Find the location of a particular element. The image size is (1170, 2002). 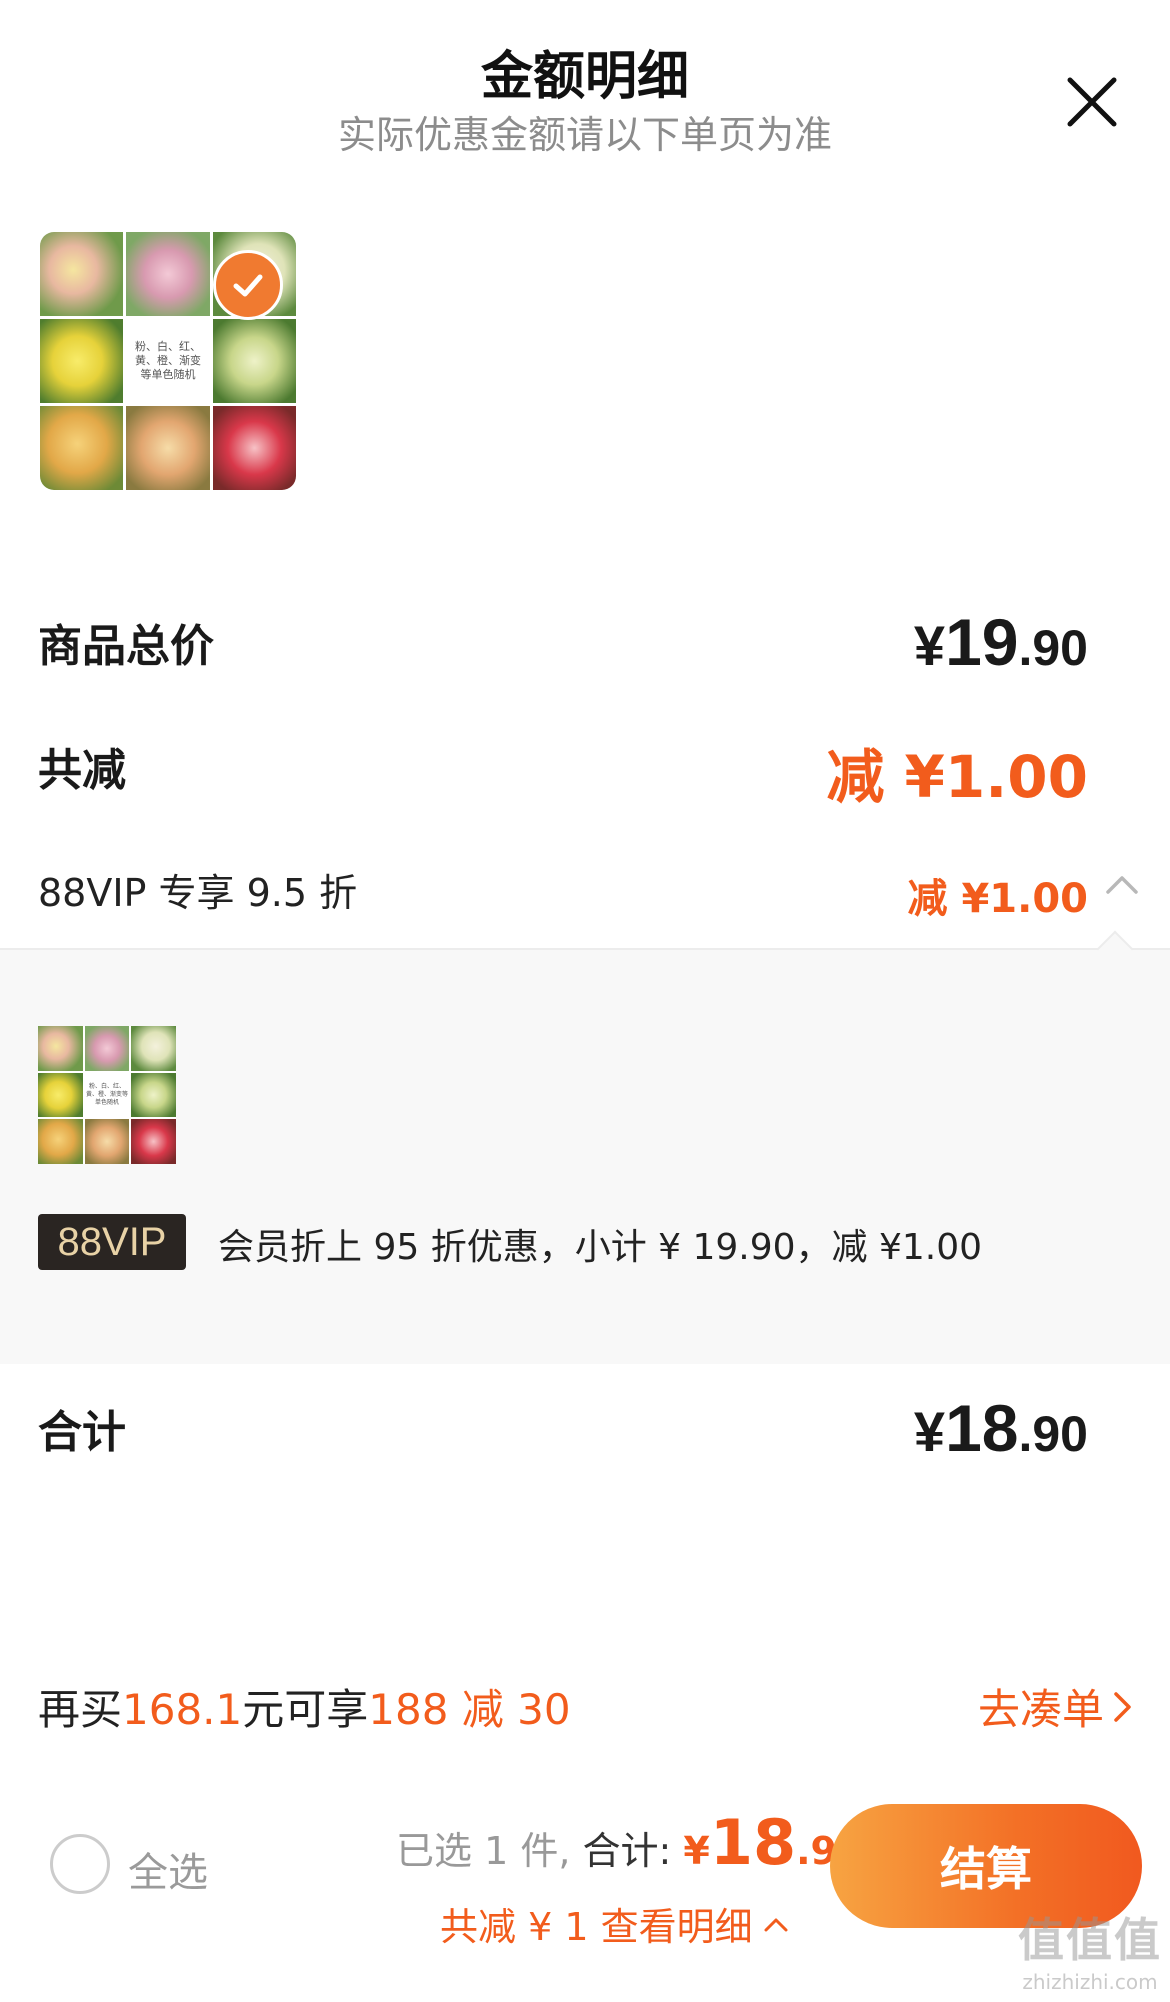

modal-header: 金额明细 实际优惠金额请以下单页为准 is located at coordinates (585, 80).